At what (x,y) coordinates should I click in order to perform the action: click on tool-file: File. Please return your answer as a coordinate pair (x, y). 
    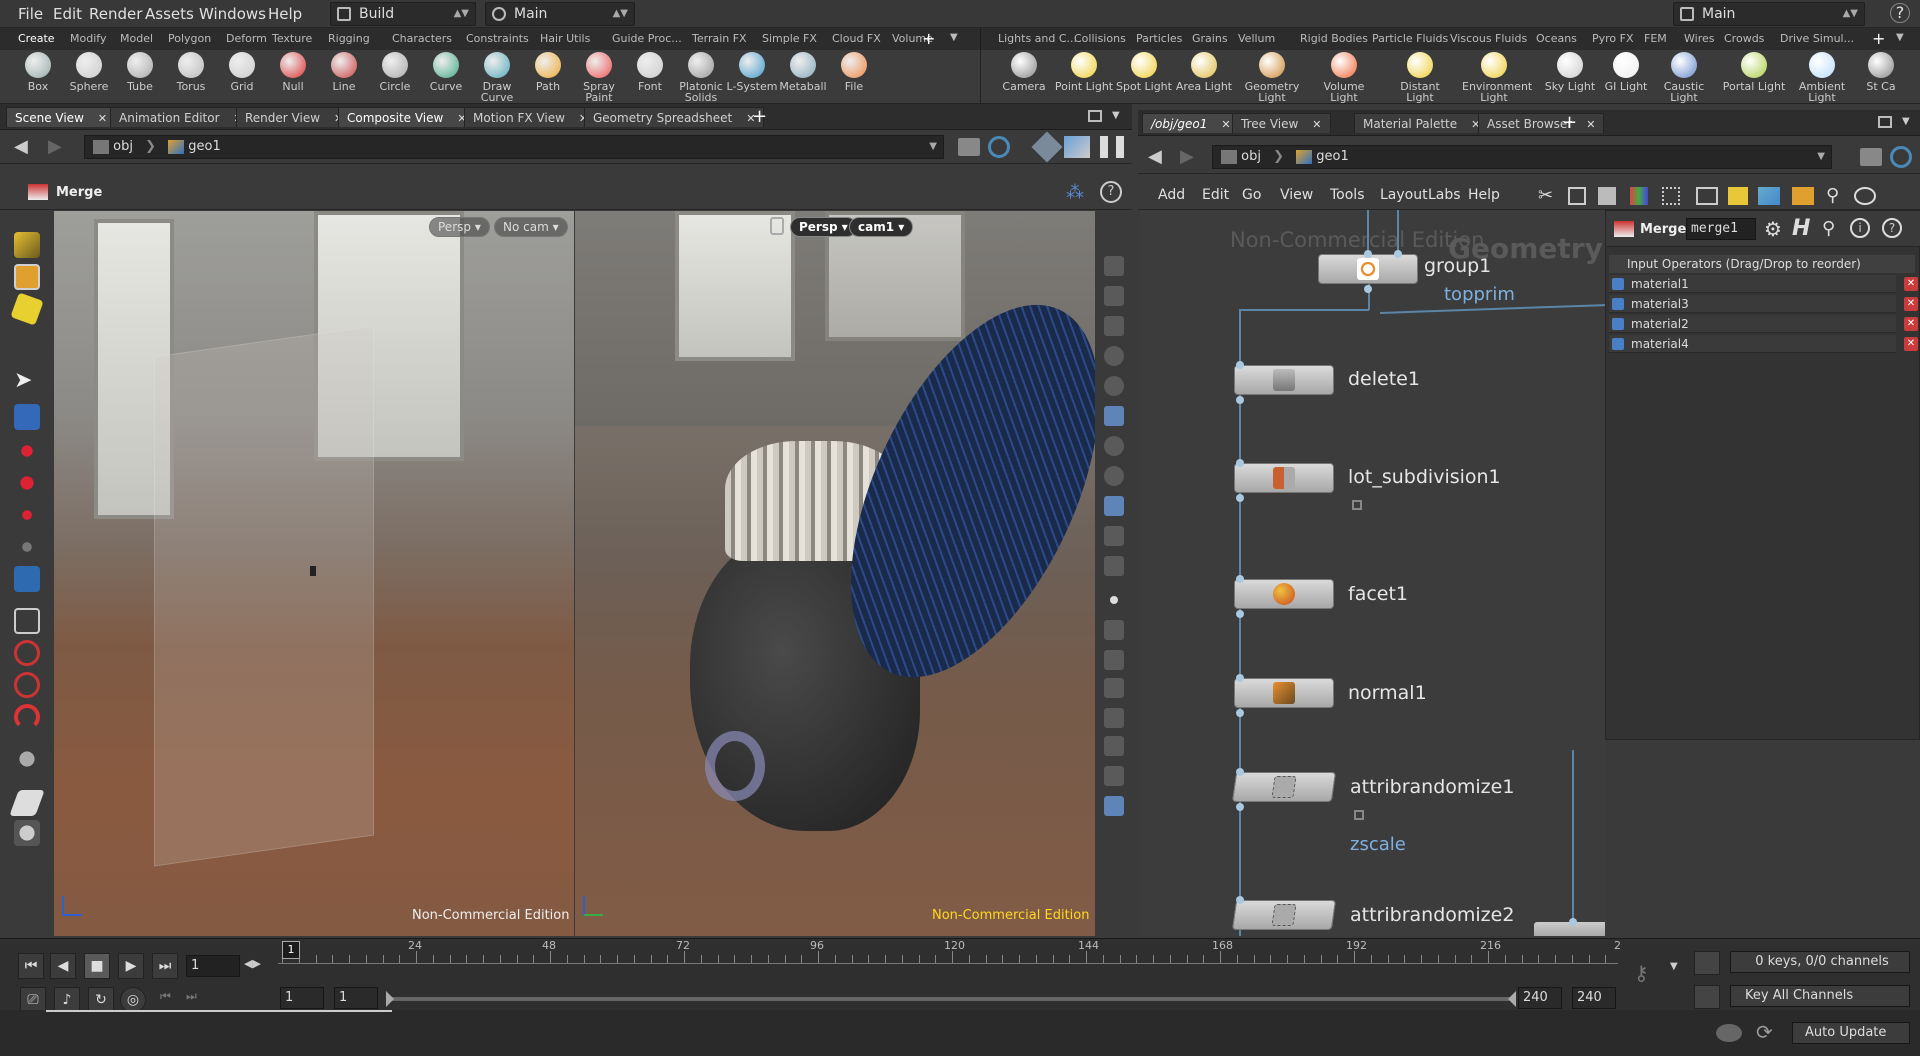
    Looking at the image, I should click on (854, 72).